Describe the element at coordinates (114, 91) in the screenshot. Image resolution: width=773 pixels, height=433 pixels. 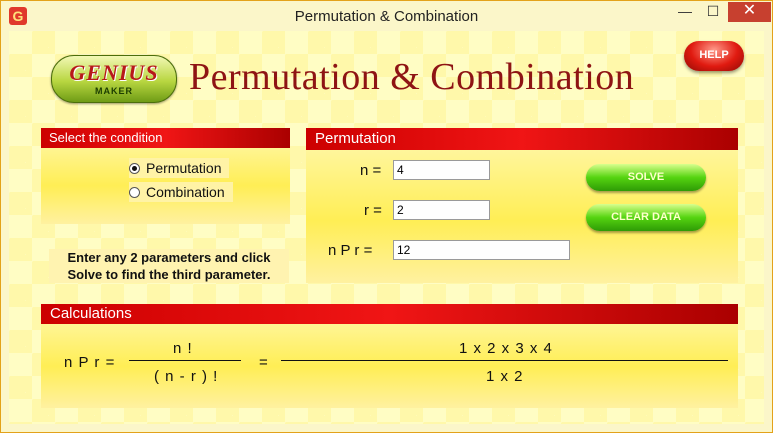
I see `logo-sub-text: MAKER` at that location.